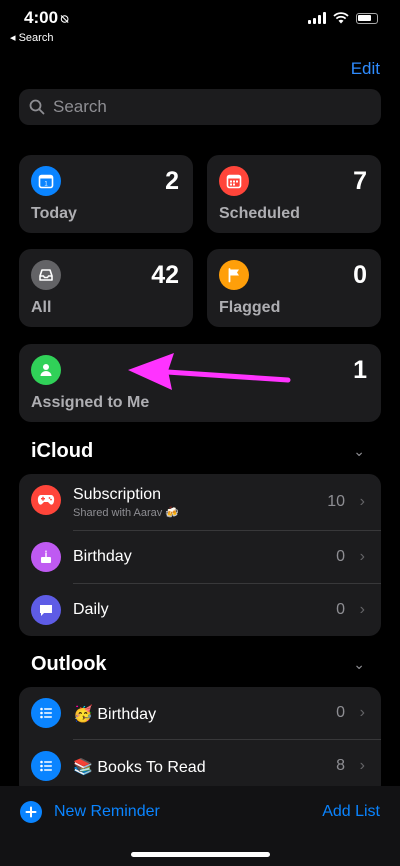 The width and height of the screenshot is (400, 866). Describe the element at coordinates (200, 610) in the screenshot. I see `list-row-daily: Daily 0 ›` at that location.